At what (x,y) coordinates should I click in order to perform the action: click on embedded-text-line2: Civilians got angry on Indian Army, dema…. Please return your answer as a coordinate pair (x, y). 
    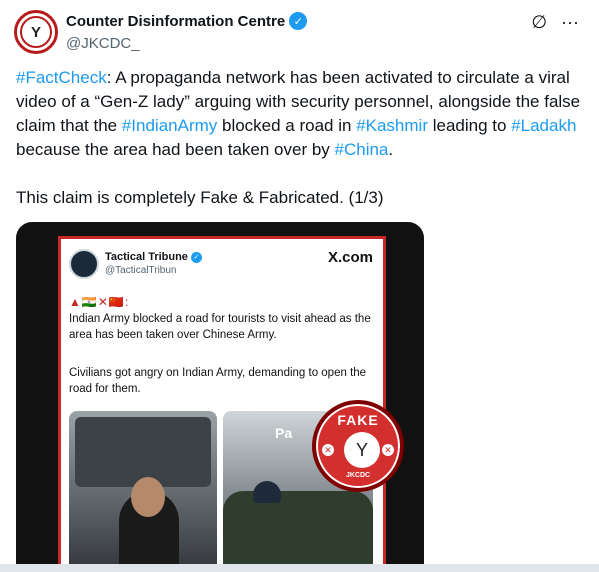
    Looking at the image, I should click on (218, 381).